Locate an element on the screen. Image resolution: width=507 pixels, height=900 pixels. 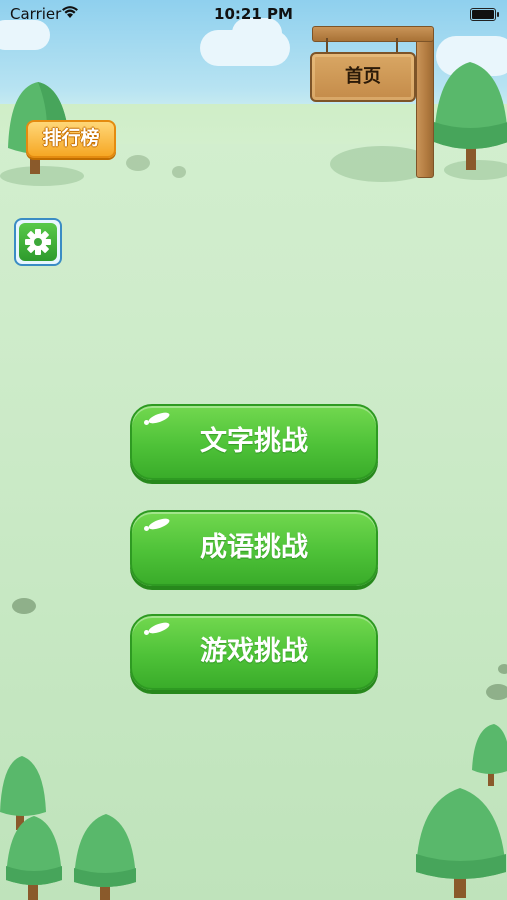
page-title: 首页 is located at coordinates (363, 76).